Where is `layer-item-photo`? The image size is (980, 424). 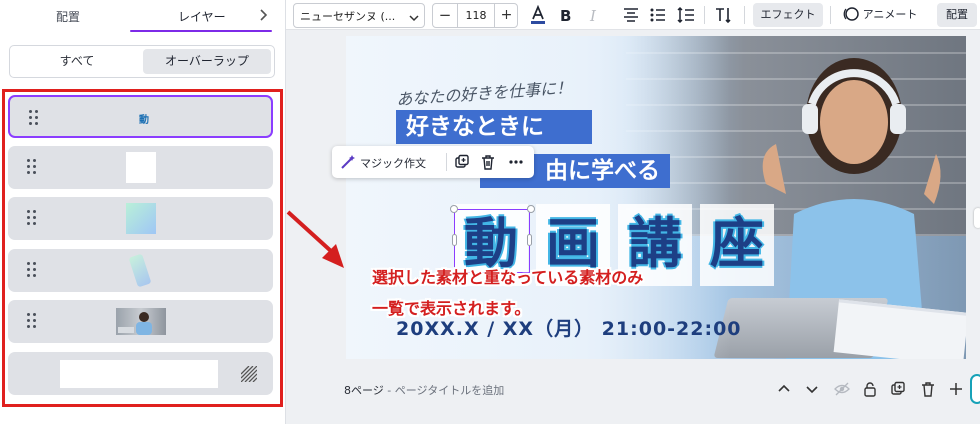 layer-item-photo is located at coordinates (140, 321).